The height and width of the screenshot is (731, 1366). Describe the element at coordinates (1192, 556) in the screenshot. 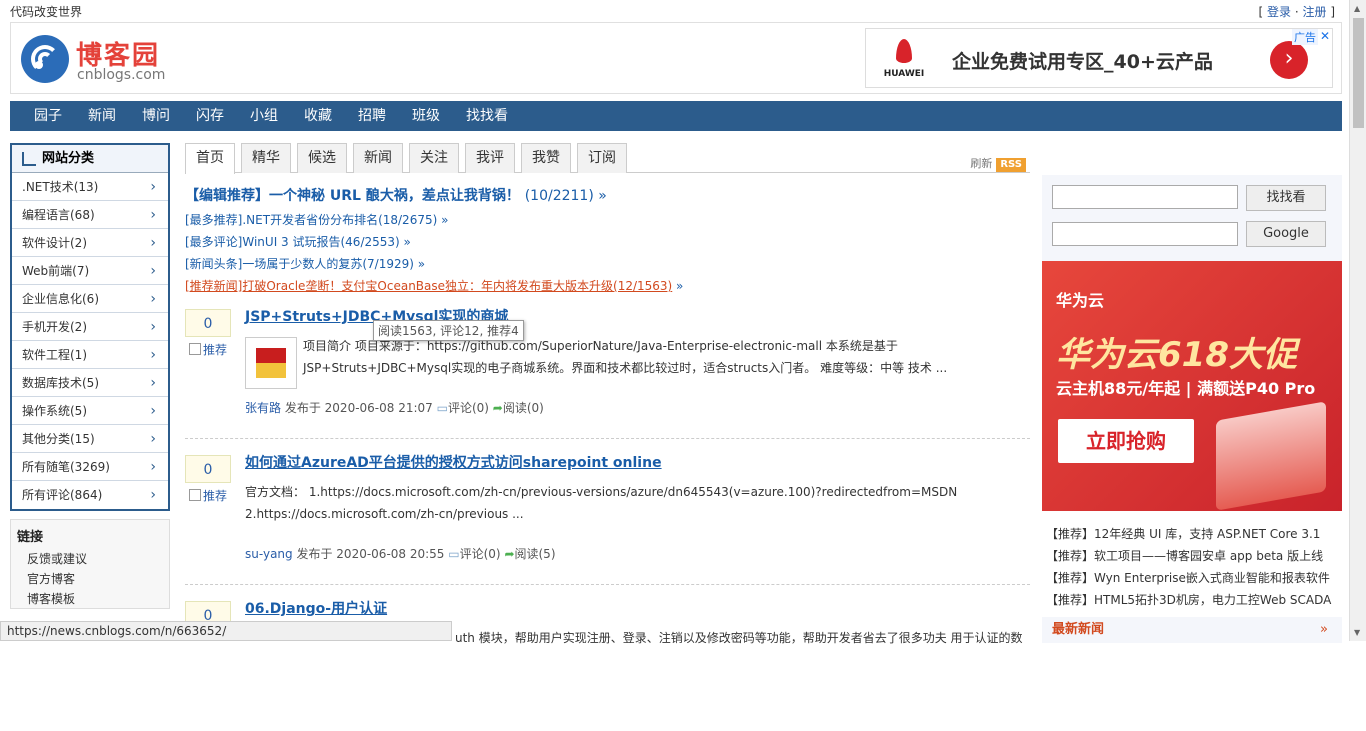

I see `promo-item: 【推荐】软工项目——博客园安卓 app beta 版上线` at that location.